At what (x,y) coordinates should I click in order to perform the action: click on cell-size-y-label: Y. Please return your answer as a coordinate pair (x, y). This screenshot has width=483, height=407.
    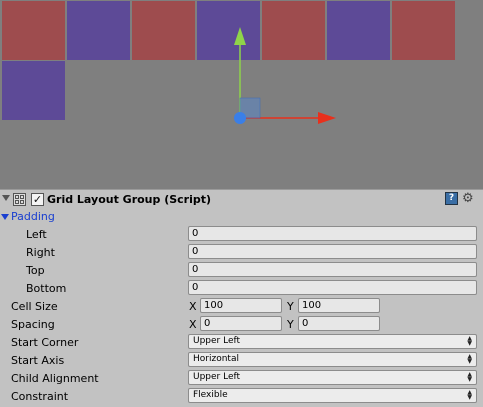
    Looking at the image, I should click on (290, 306).